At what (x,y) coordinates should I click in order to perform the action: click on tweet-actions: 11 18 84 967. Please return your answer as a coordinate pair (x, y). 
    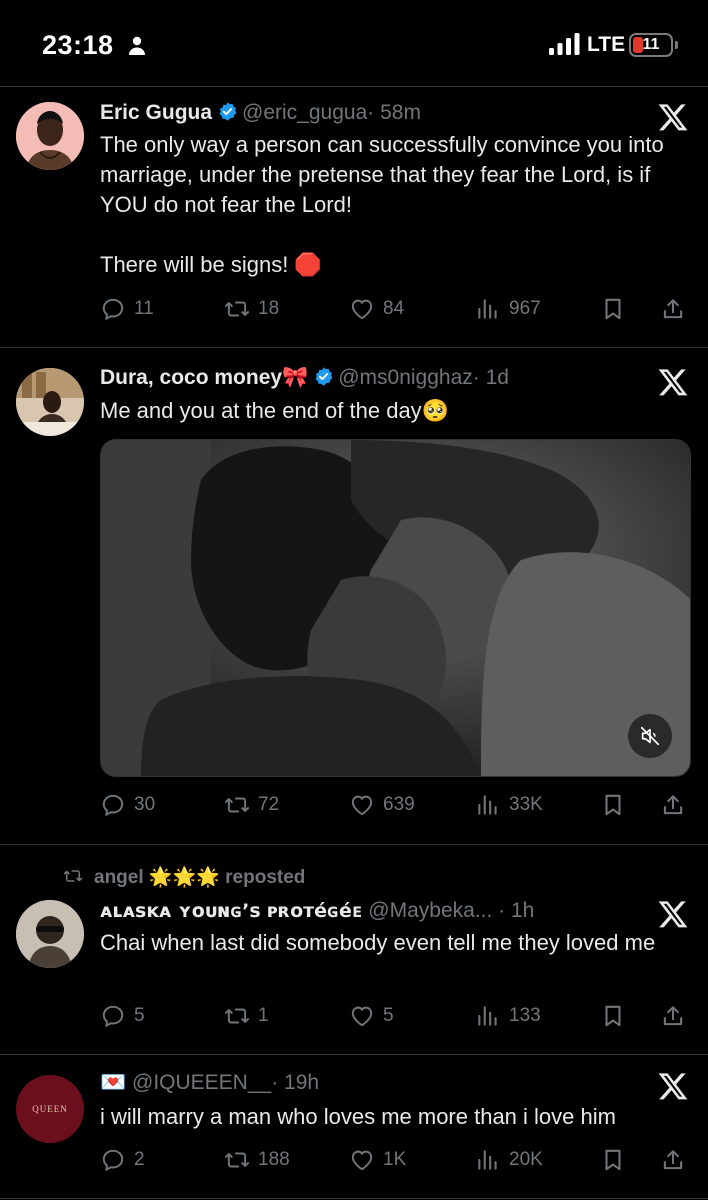
    Looking at the image, I should click on (395, 309).